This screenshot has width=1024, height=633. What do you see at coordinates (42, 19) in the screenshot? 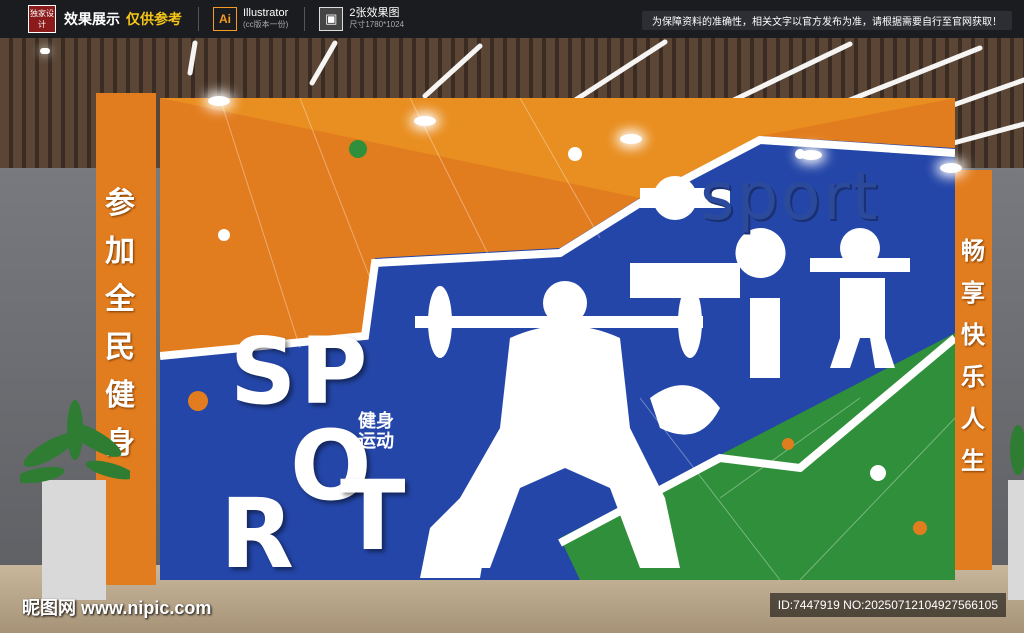
I see `brand-logo: 独家设计` at bounding box center [42, 19].